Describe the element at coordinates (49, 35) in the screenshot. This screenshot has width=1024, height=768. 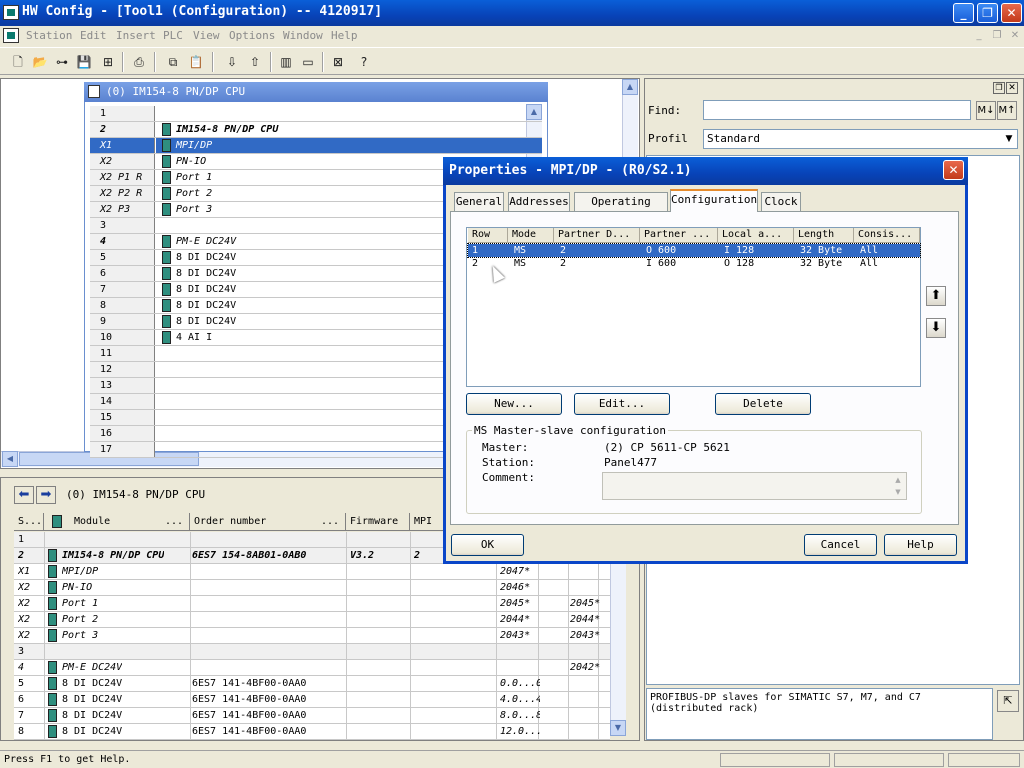
I see `menu-station: Station` at that location.